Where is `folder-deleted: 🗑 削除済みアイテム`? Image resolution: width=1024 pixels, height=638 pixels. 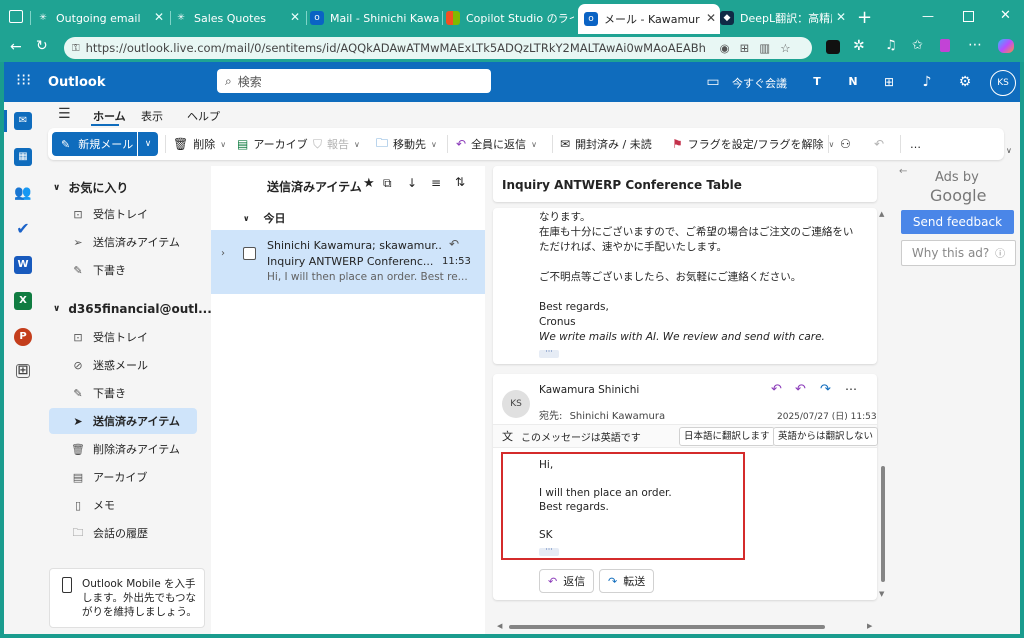 folder-deleted: 🗑 削除済みアイテム is located at coordinates (123, 449).